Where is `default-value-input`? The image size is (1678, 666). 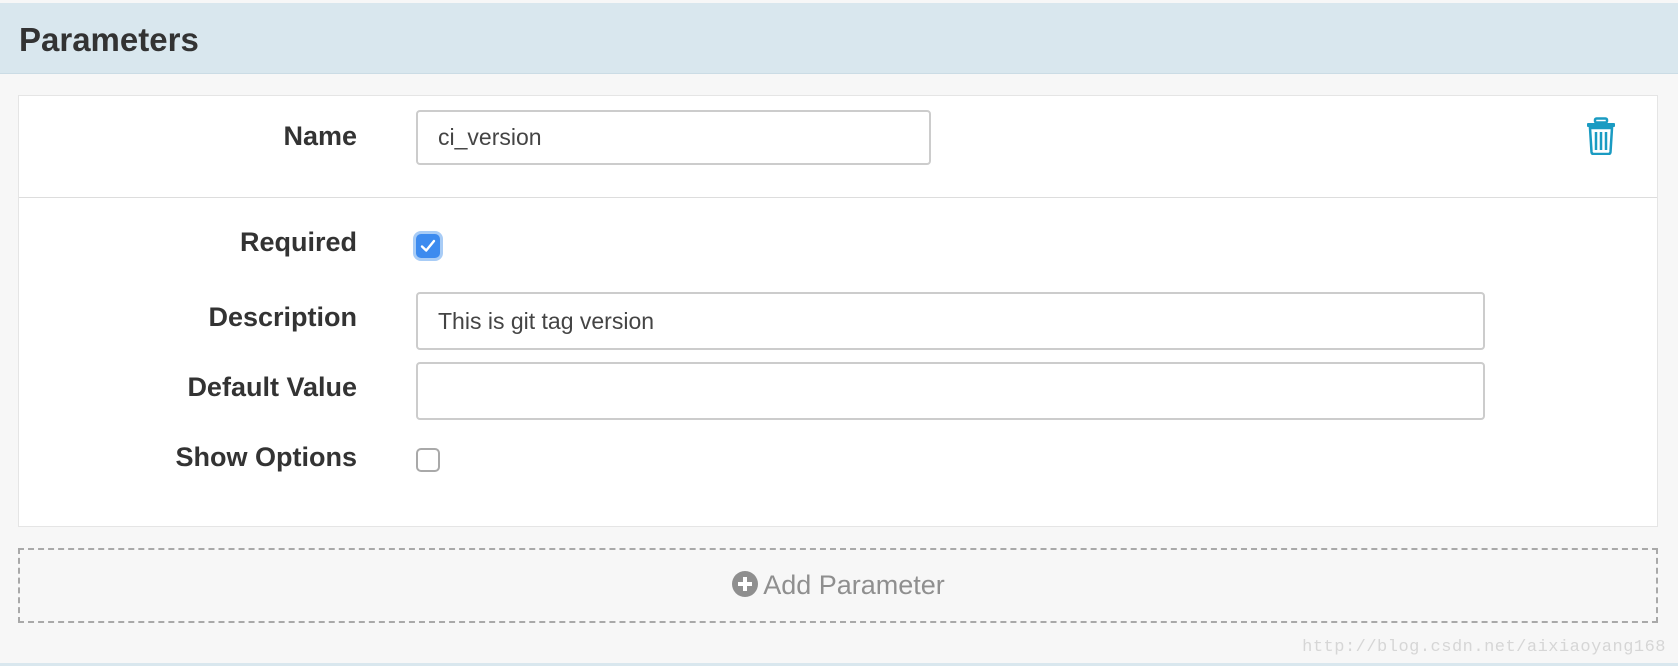
default-value-input is located at coordinates (950, 391).